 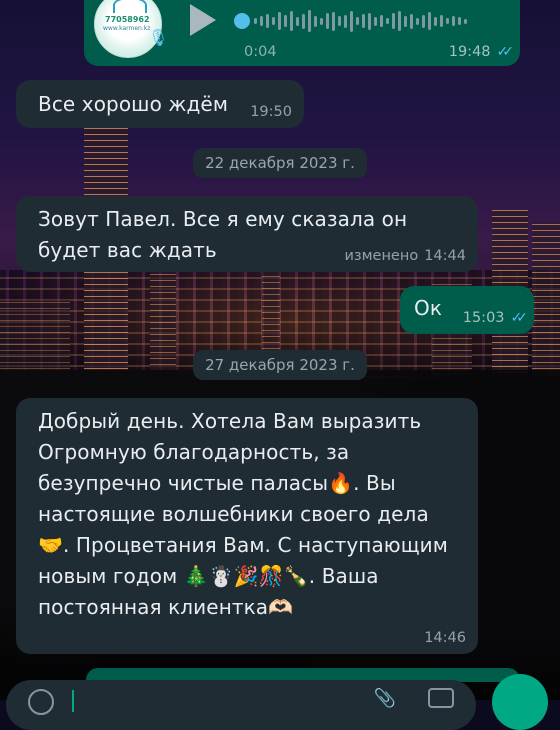 I want to click on message-time: 19:50, so click(x=271, y=112).